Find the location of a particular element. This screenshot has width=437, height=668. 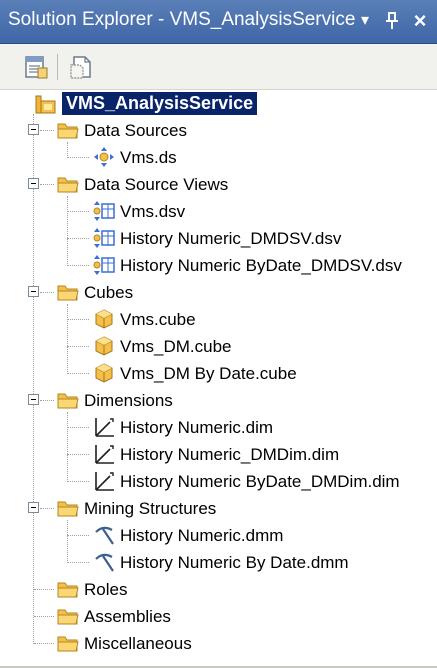

auto-hide-pin-icon is located at coordinates (392, 21).